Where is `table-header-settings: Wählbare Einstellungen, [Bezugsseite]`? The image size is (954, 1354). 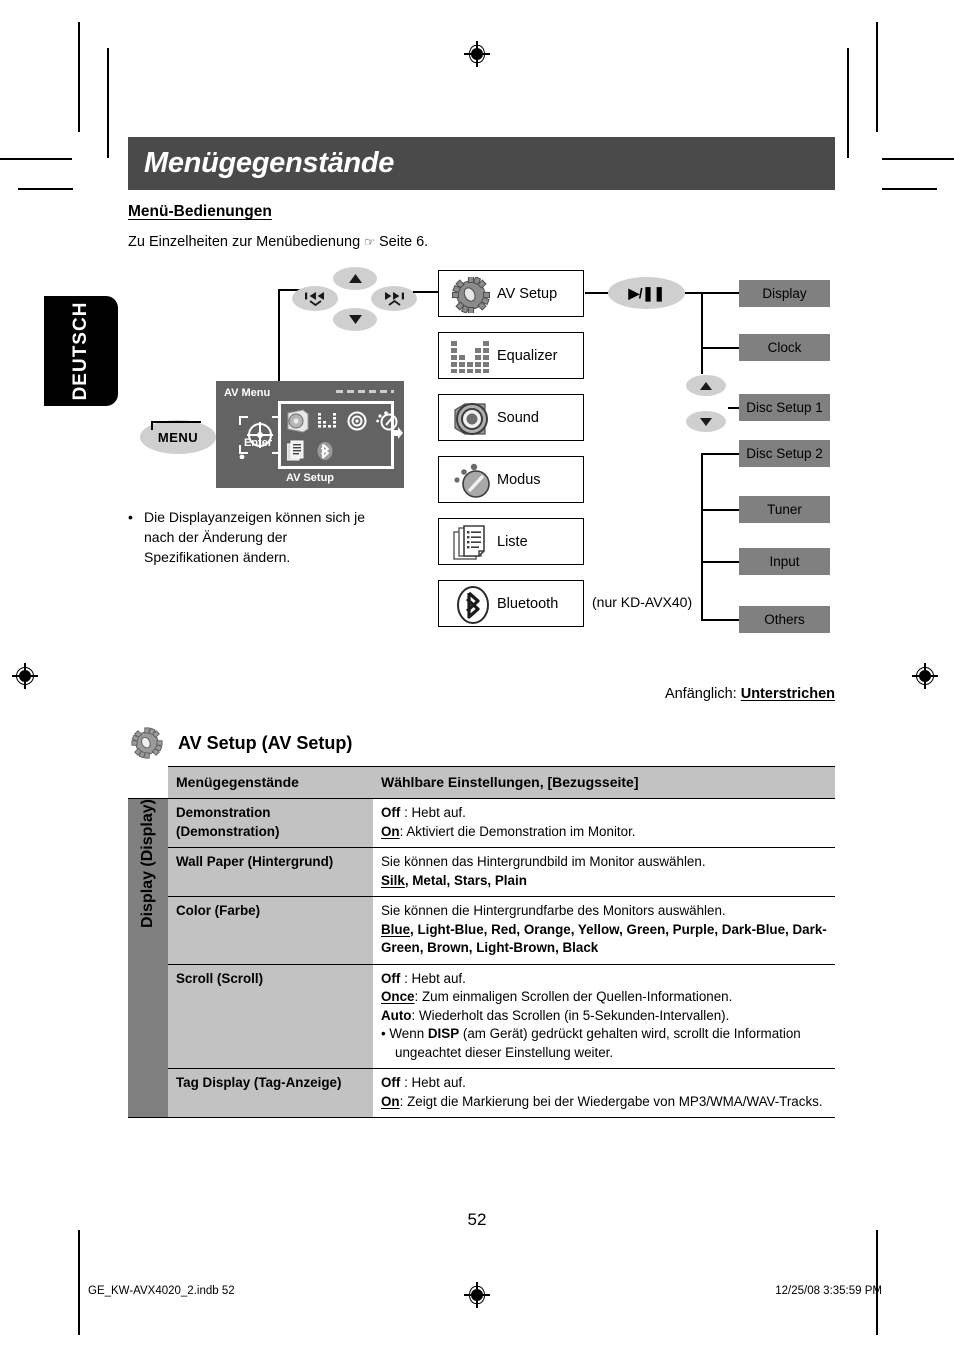
table-header-settings: Wählbare Einstellungen, [Bezugsseite] is located at coordinates (604, 782).